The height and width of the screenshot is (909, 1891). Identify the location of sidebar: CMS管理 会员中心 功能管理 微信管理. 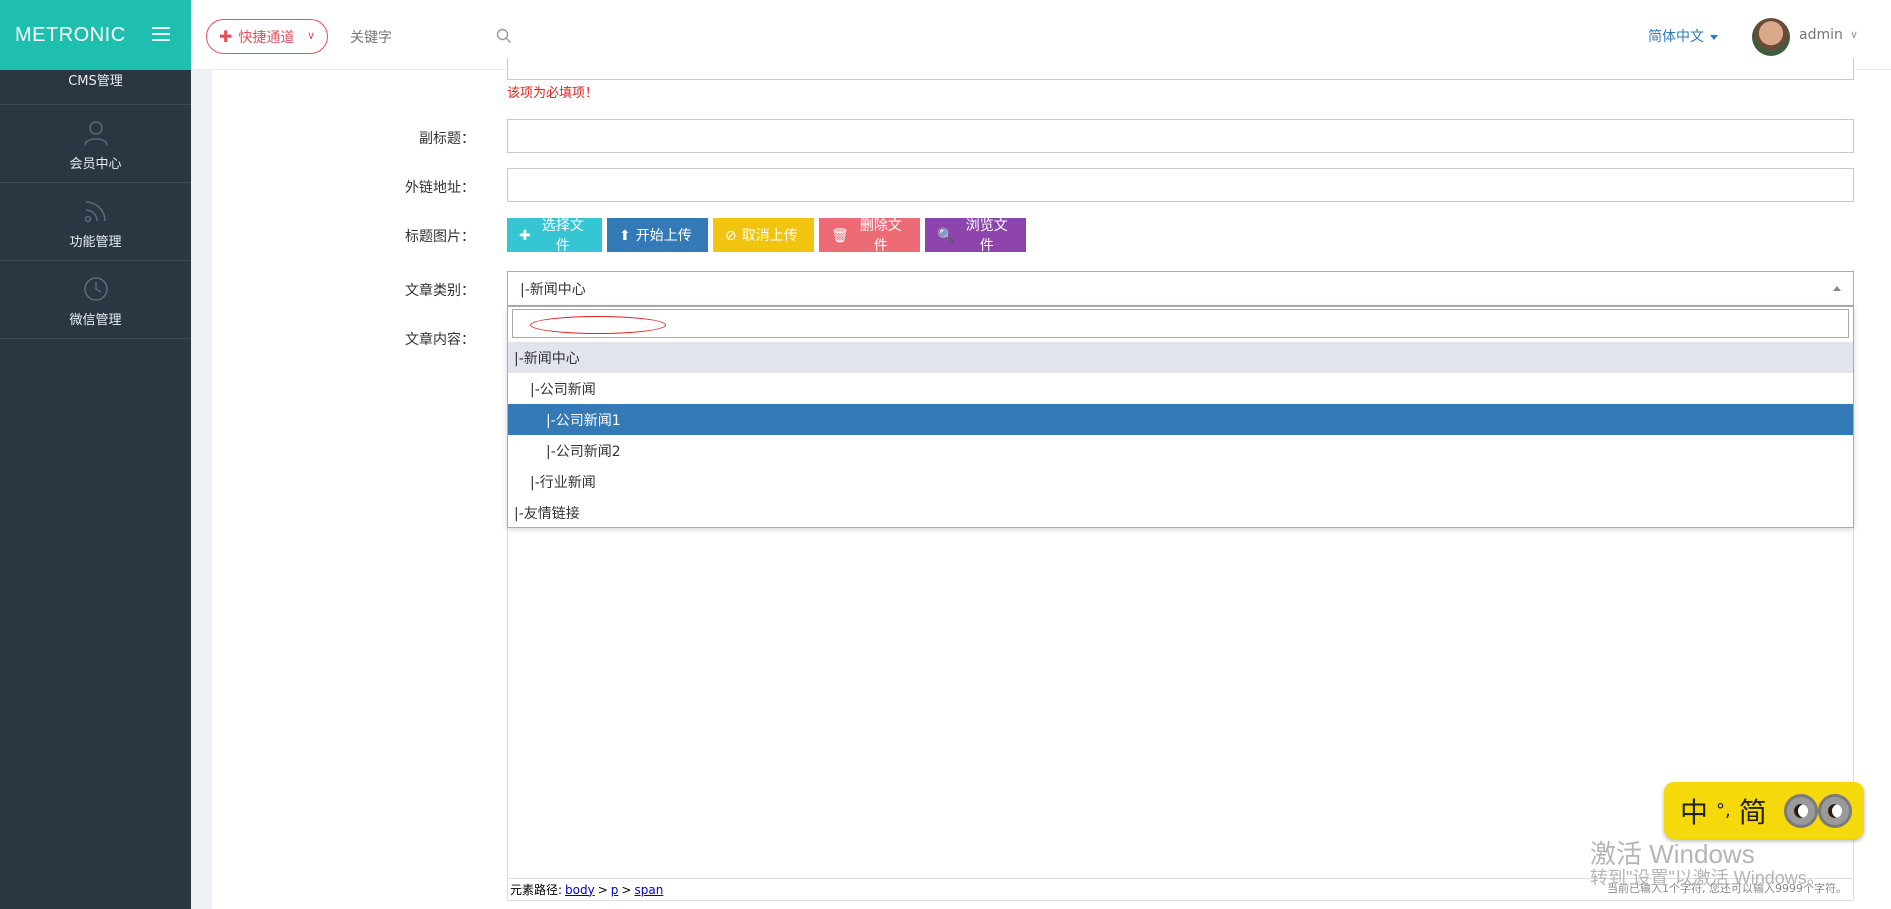
(95, 489).